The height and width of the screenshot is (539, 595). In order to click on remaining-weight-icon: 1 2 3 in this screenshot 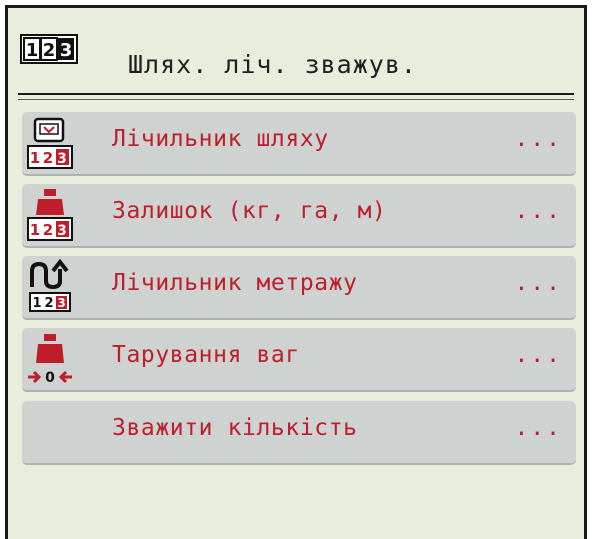, I will do `click(50, 216)`.